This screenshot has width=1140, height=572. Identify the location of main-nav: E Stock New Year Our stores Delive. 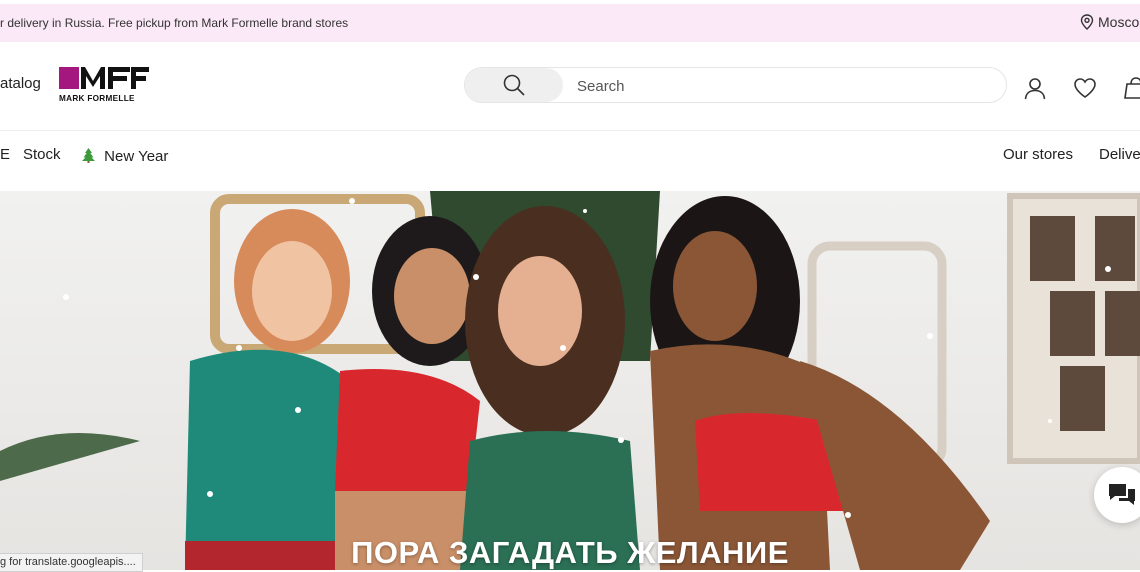
(570, 161).